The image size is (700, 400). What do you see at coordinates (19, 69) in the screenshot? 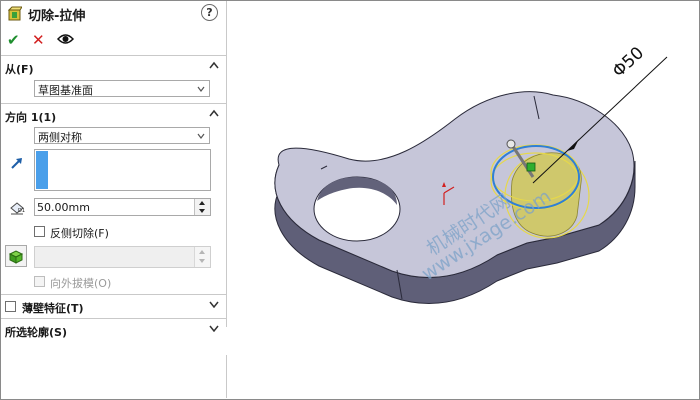
I see `from-section-label: 从(F)` at bounding box center [19, 69].